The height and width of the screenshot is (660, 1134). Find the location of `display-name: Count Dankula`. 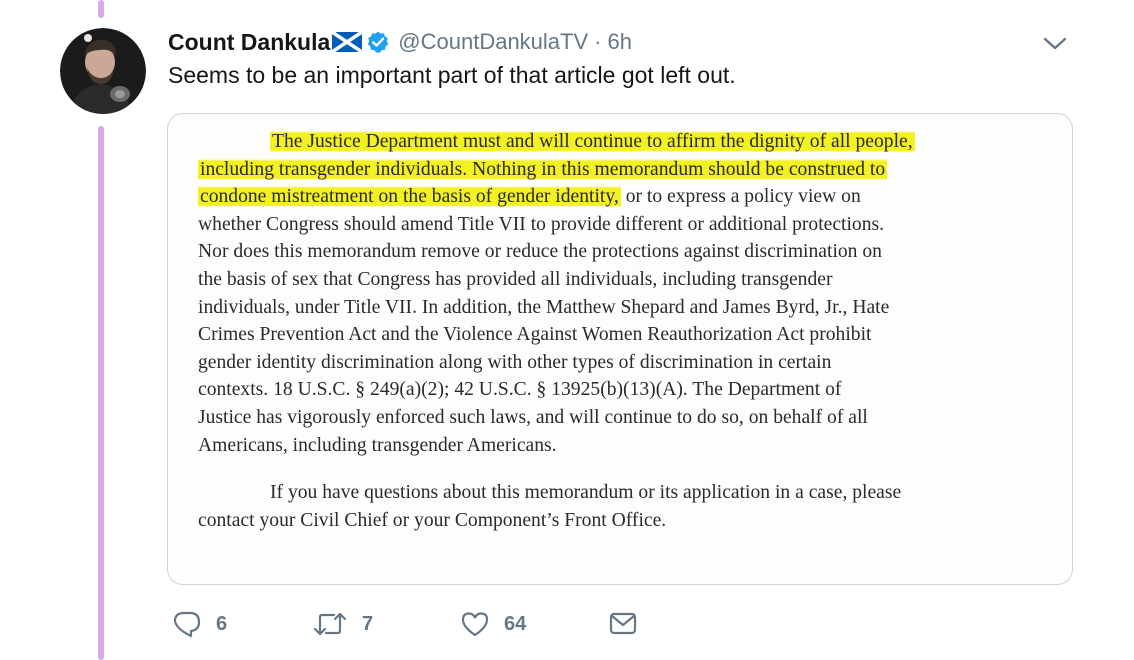

display-name: Count Dankula is located at coordinates (249, 42).